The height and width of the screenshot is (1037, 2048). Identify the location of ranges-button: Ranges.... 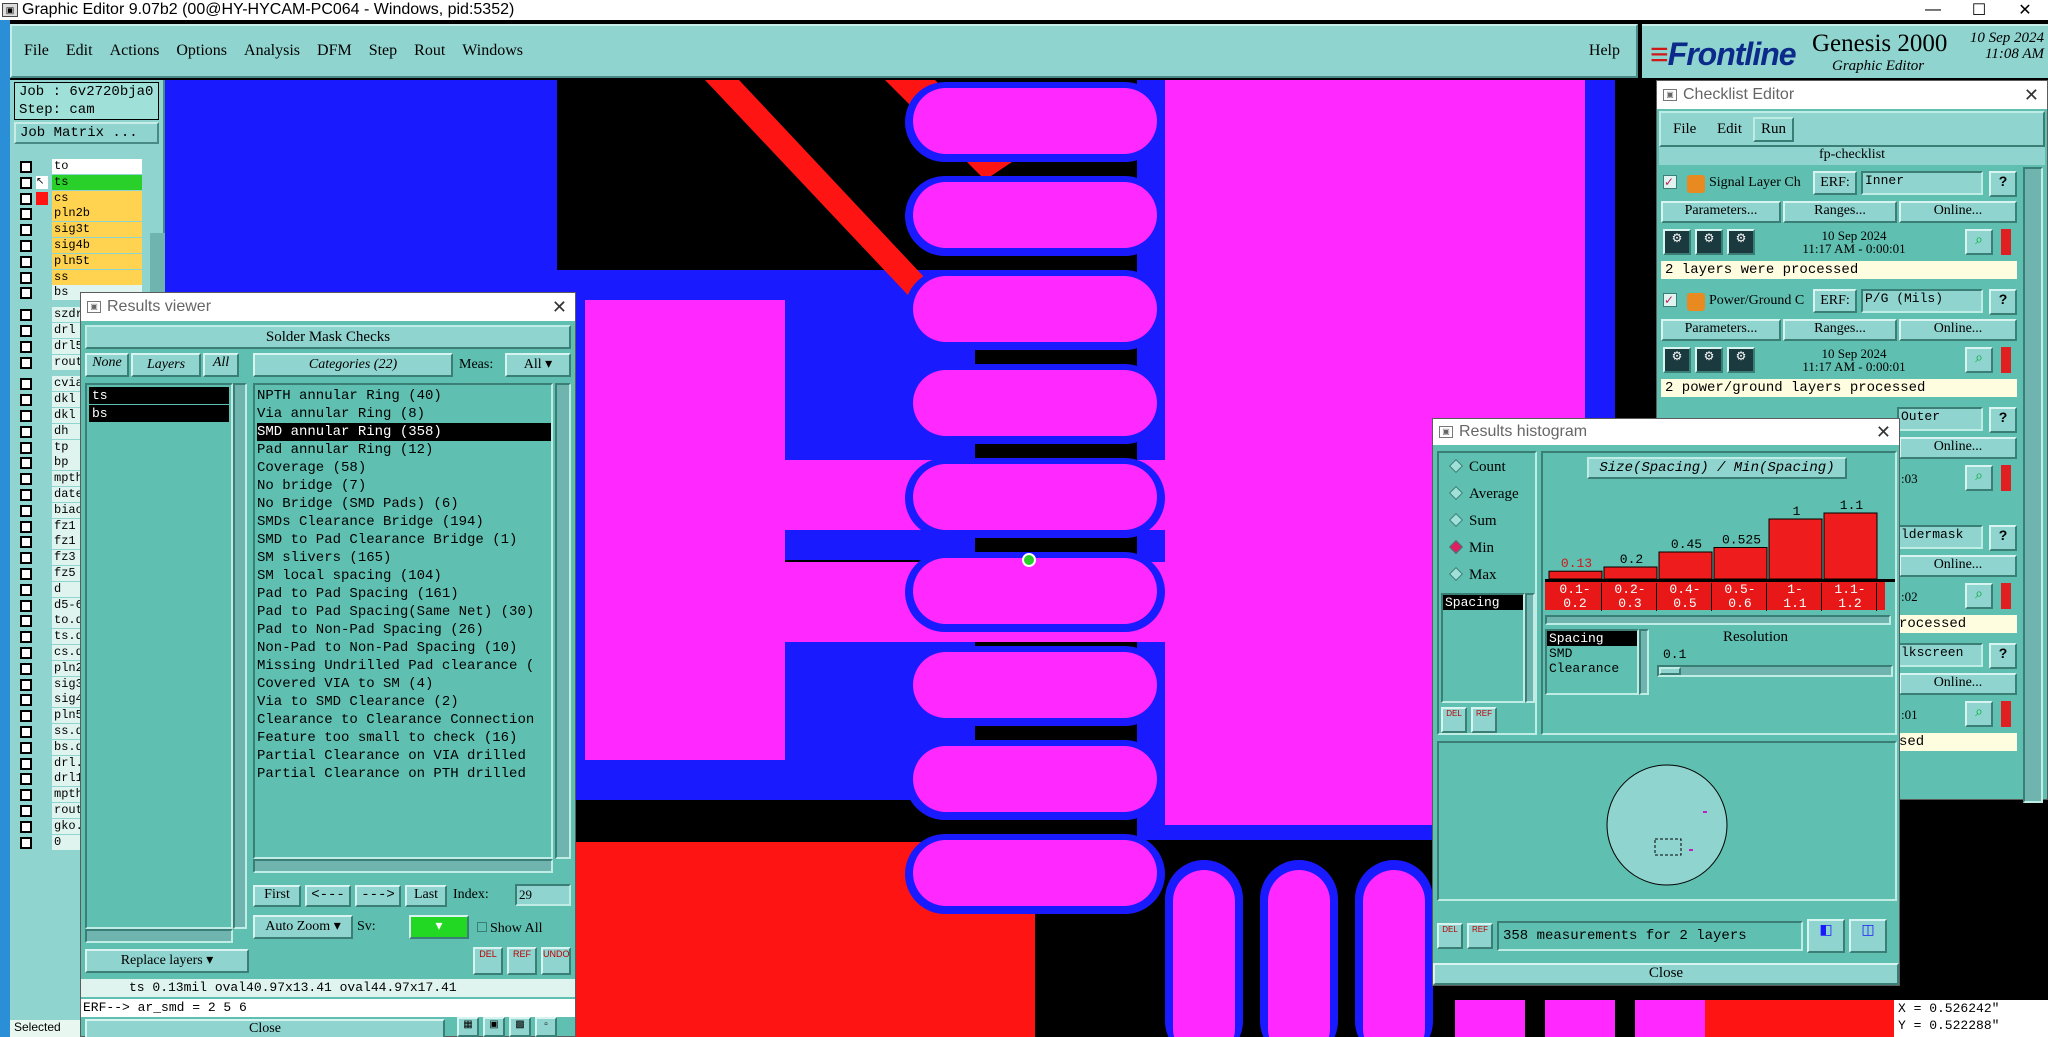
(1840, 330).